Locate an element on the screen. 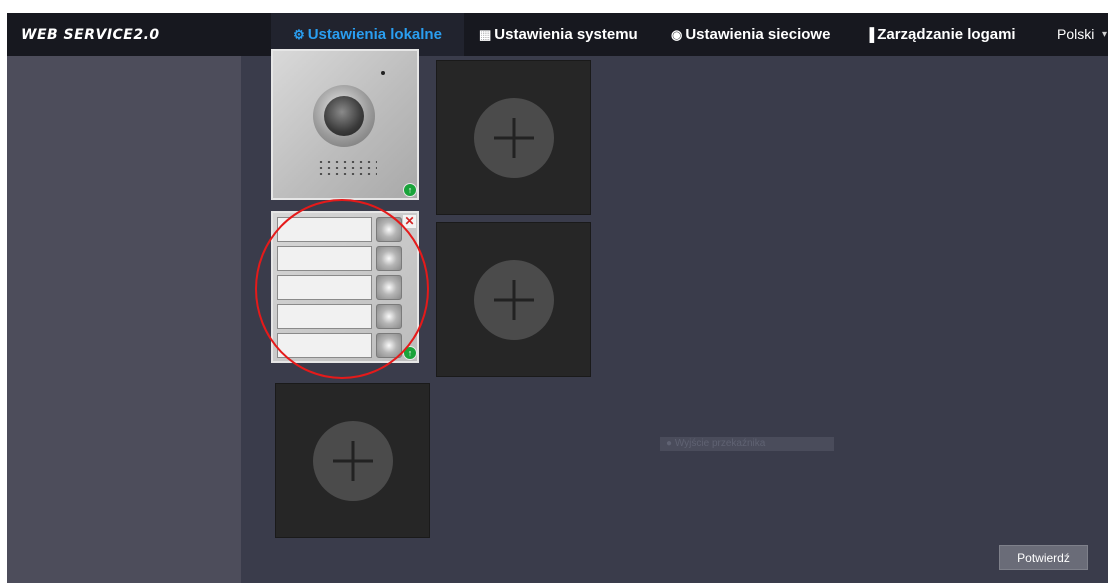  tab-network-settings-label: Ustawienia sieciowe is located at coordinates (758, 34).